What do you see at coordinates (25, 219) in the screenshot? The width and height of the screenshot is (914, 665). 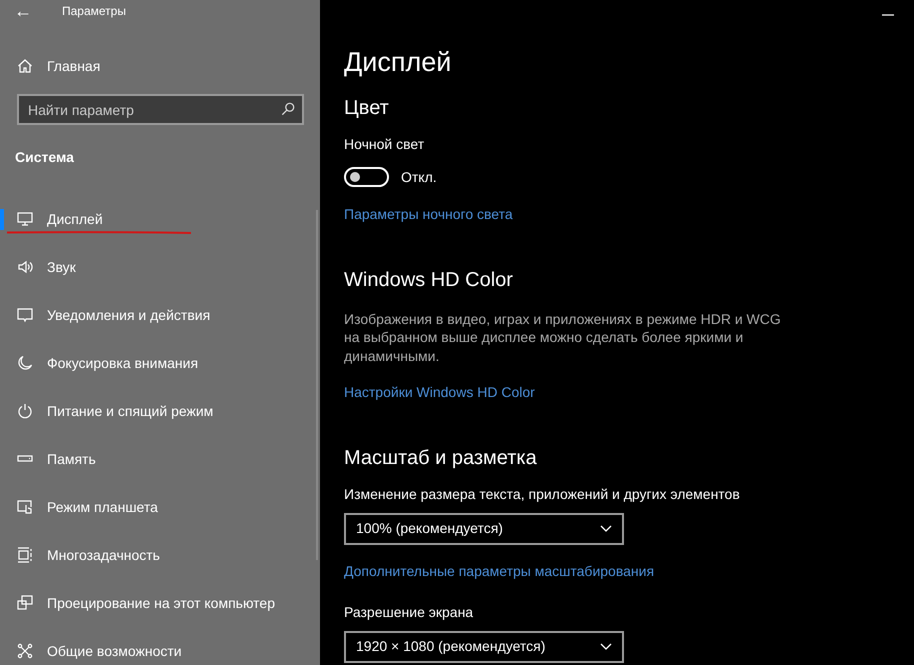 I see `monitor-icon` at bounding box center [25, 219].